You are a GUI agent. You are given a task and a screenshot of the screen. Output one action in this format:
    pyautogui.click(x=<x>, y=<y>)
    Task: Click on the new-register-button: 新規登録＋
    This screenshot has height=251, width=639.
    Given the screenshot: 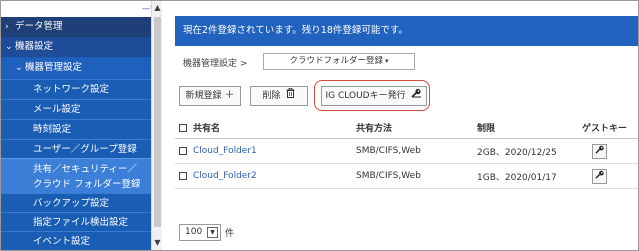 What is the action you would take?
    pyautogui.click(x=210, y=96)
    